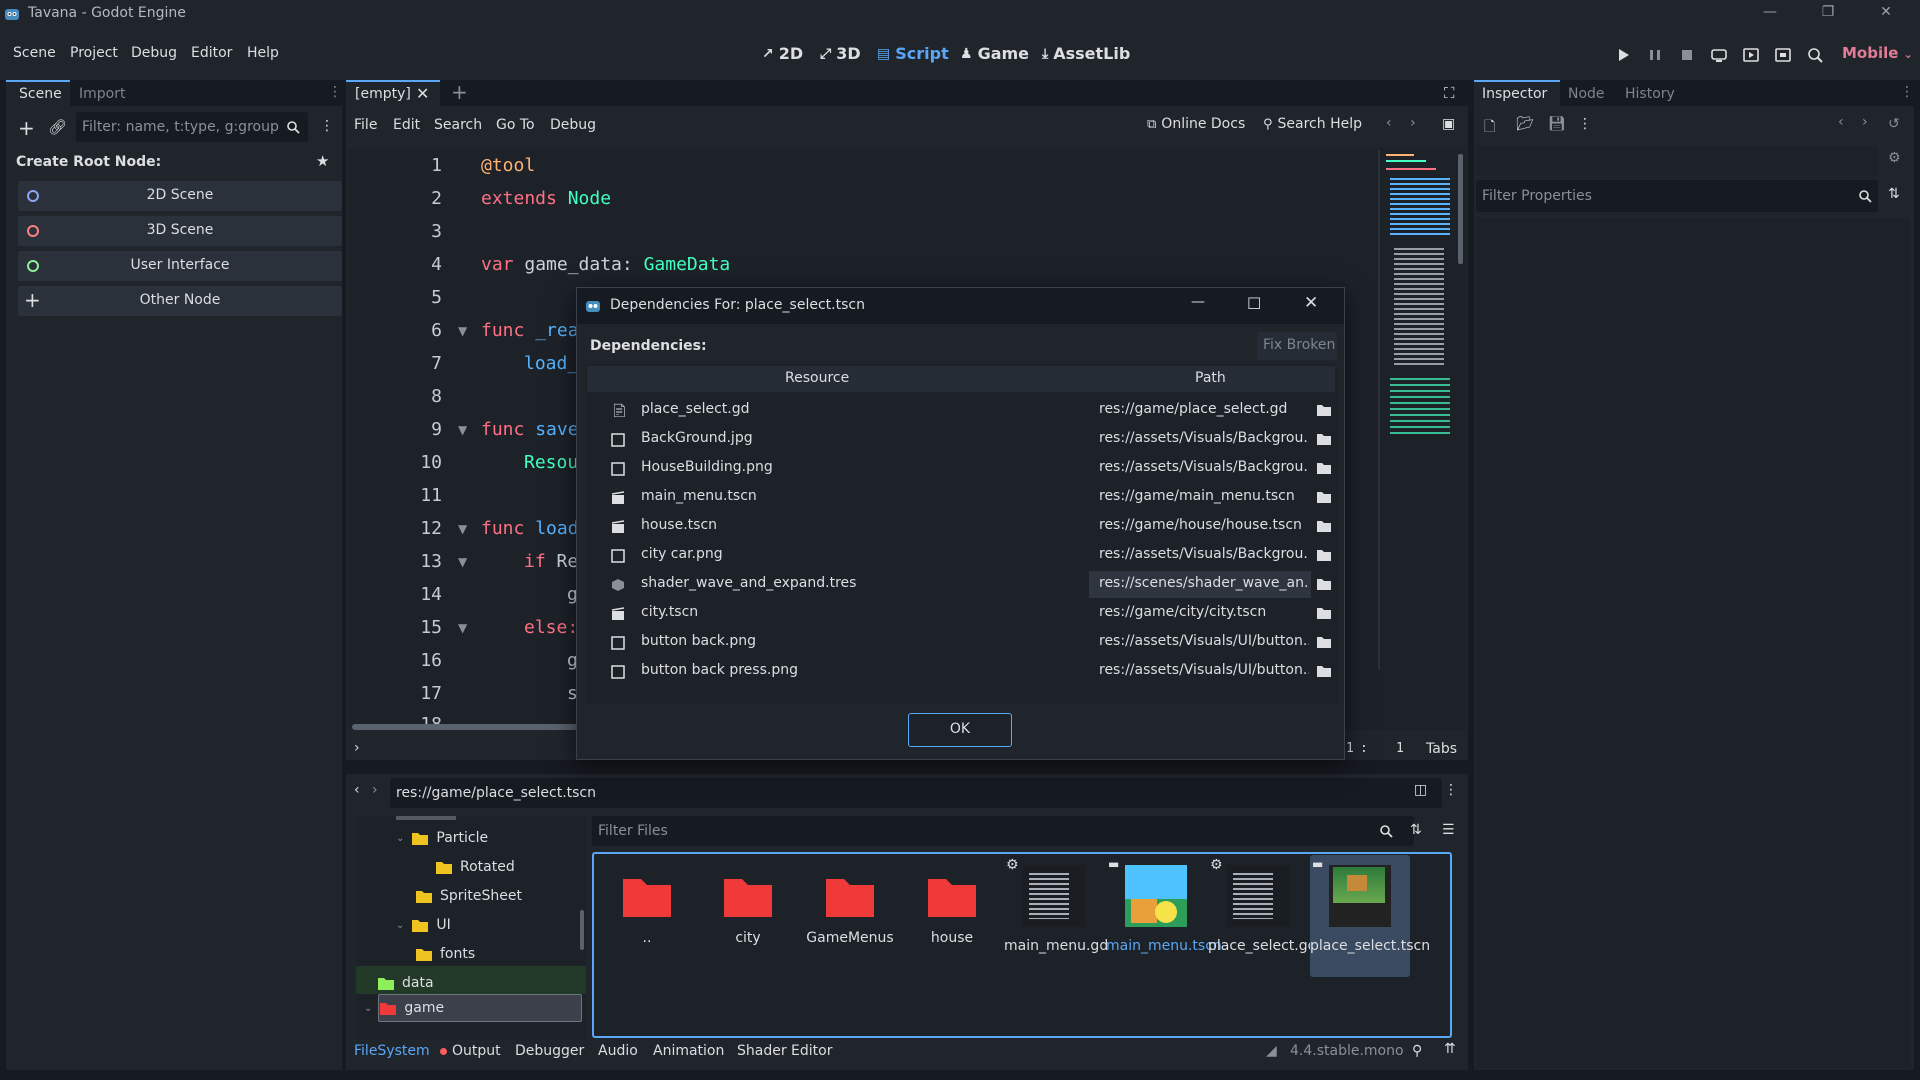 The image size is (1920, 1080). What do you see at coordinates (154, 53) in the screenshot?
I see `menu-debug: Debug` at bounding box center [154, 53].